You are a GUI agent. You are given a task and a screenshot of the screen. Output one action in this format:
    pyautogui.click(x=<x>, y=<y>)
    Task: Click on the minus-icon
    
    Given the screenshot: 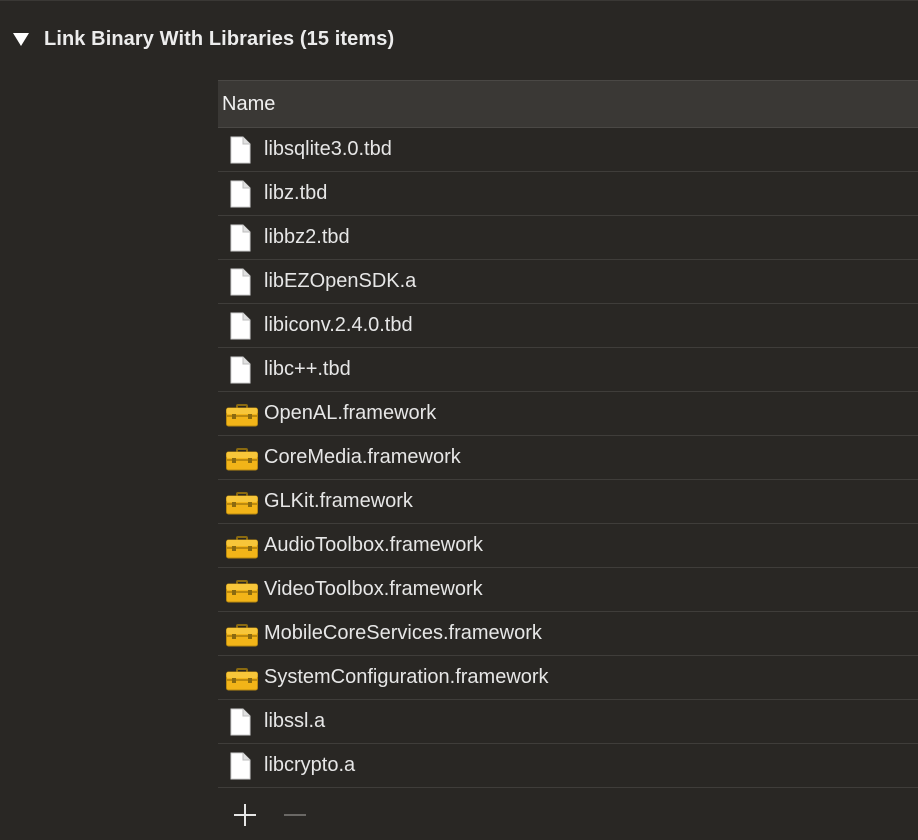 What is the action you would take?
    pyautogui.click(x=295, y=815)
    